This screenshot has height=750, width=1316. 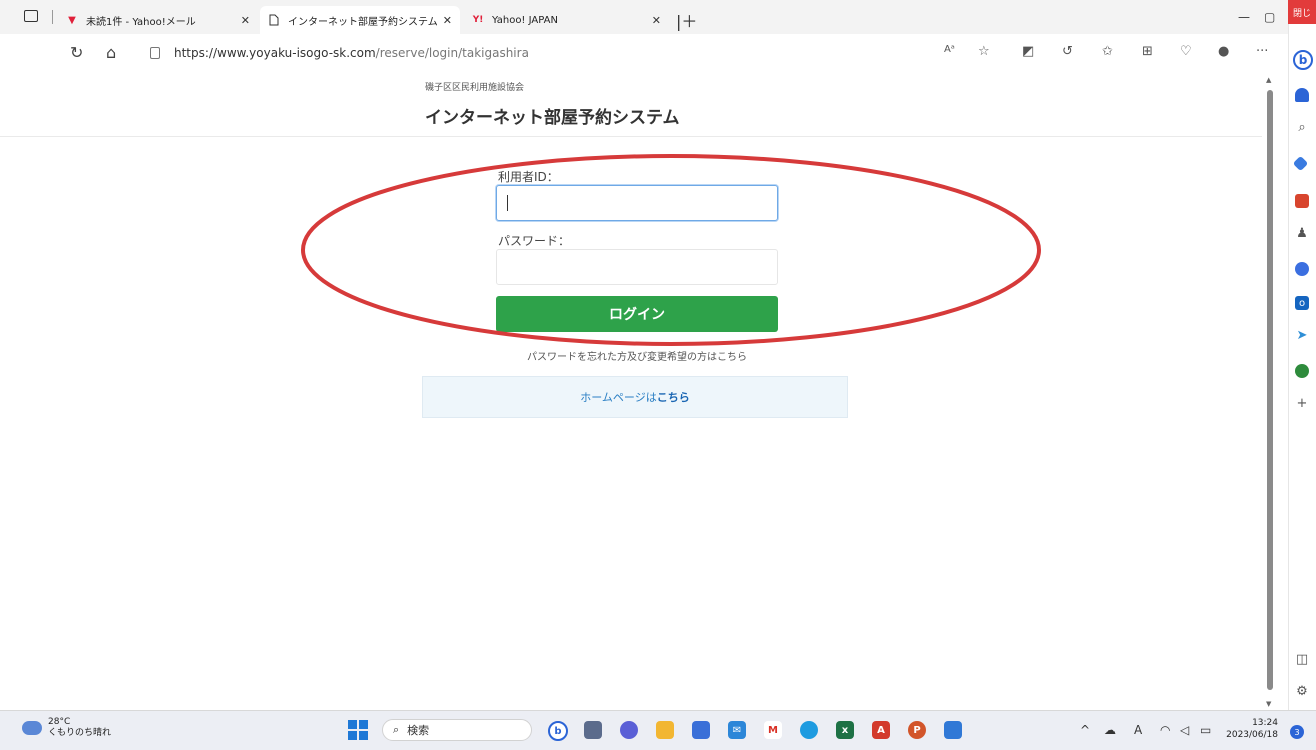 What do you see at coordinates (984, 51) in the screenshot?
I see `favorite-star-icon: ☆` at bounding box center [984, 51].